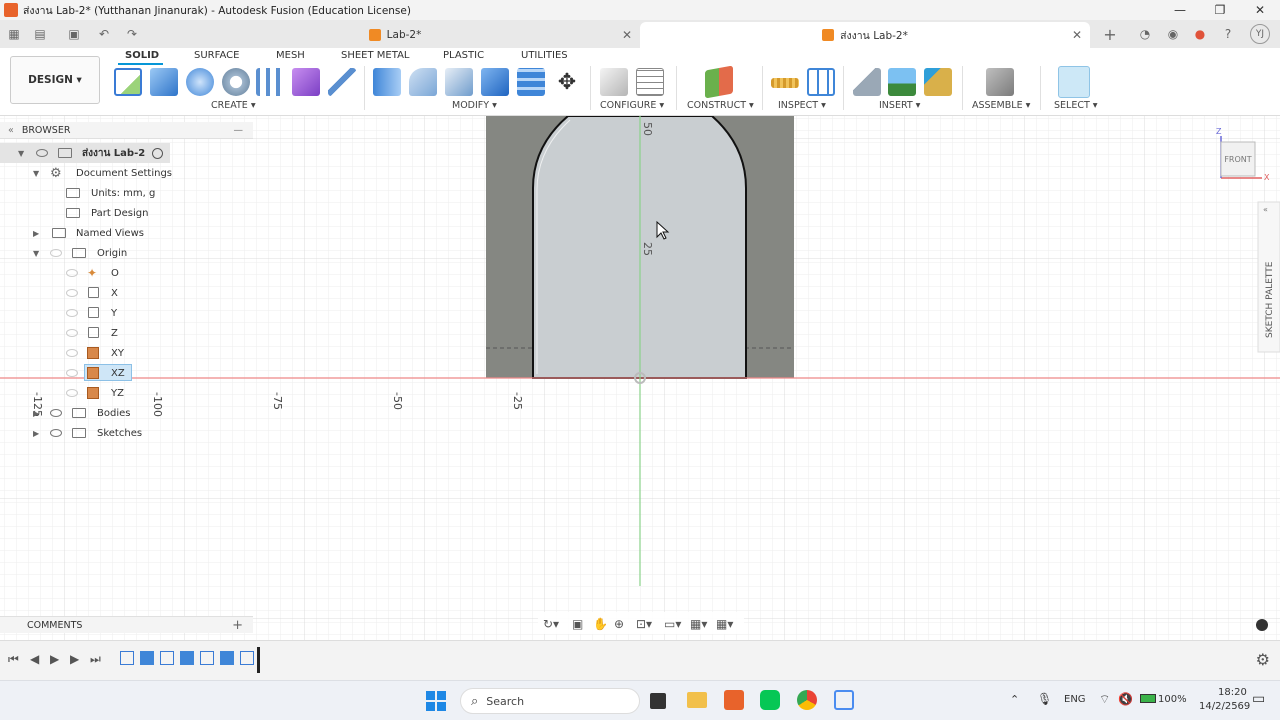 This screenshot has height=720, width=1280. I want to click on hole-icon, so click(236, 82).